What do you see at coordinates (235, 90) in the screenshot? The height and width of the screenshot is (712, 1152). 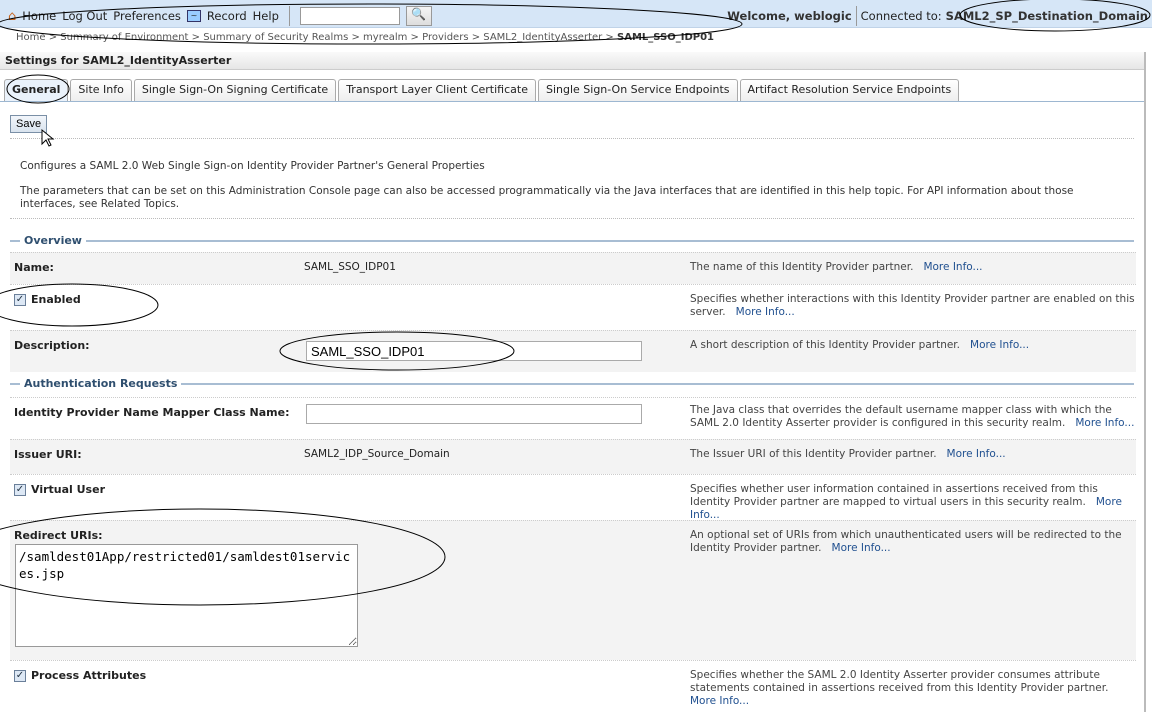 I see `tab-sso-signing-certificate: Single Sign-On Signing Certificate` at bounding box center [235, 90].